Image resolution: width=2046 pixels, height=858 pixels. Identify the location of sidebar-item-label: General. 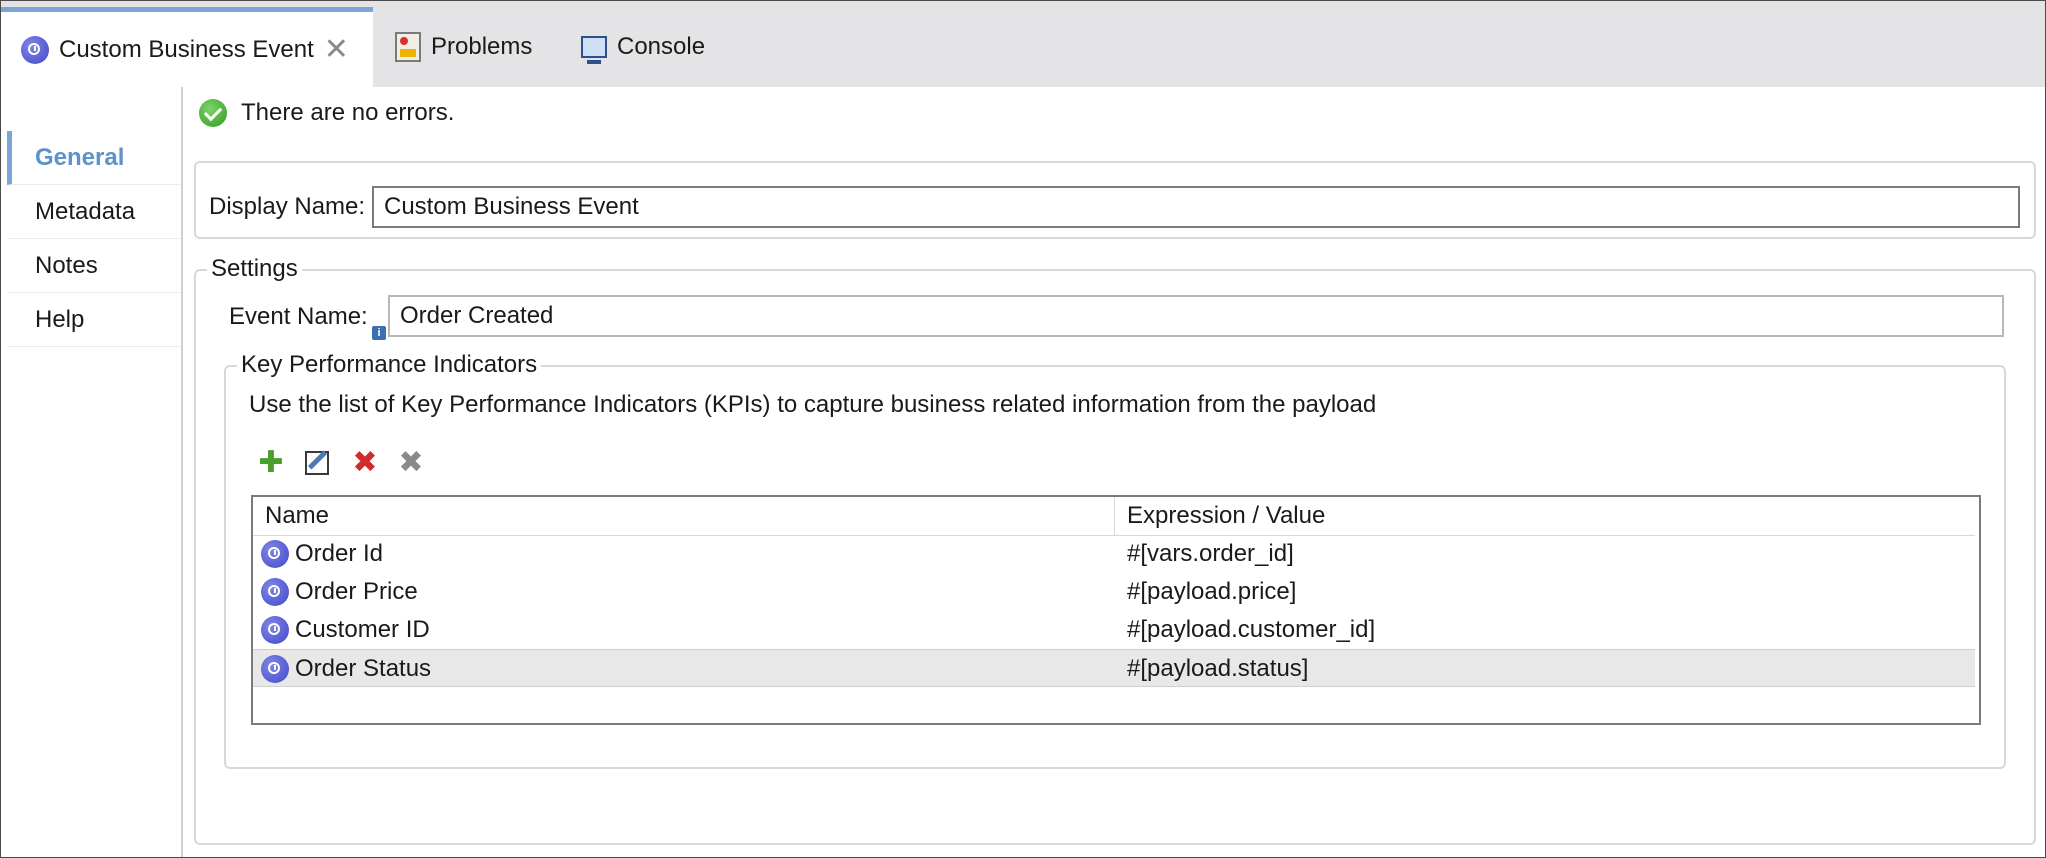
(80, 157).